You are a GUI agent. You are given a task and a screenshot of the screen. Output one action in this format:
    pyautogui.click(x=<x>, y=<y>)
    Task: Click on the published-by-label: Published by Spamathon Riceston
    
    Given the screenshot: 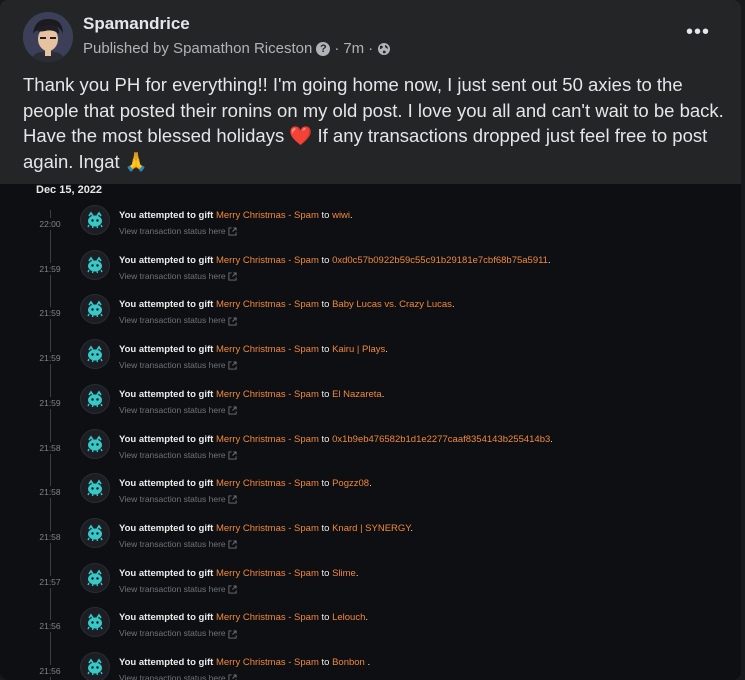 What is the action you would take?
    pyautogui.click(x=197, y=48)
    